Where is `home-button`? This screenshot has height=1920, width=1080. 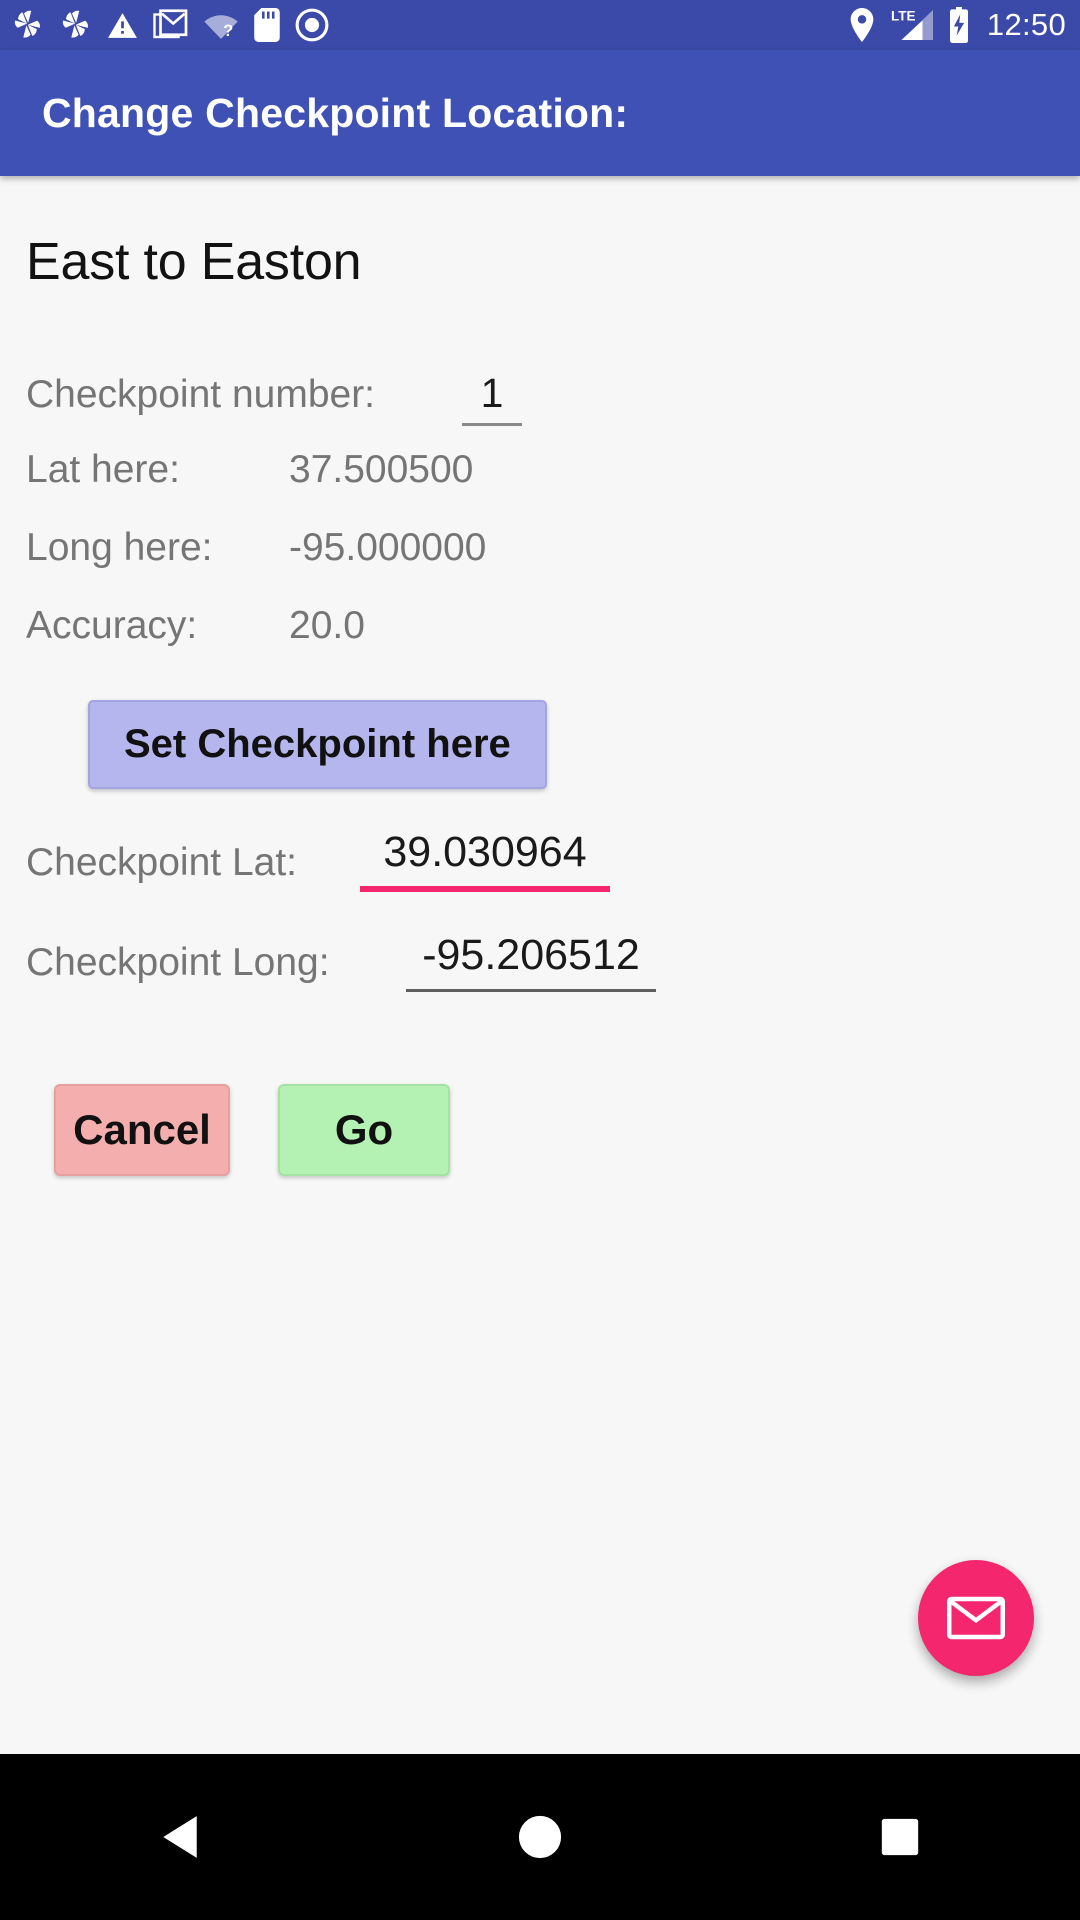 home-button is located at coordinates (540, 1837).